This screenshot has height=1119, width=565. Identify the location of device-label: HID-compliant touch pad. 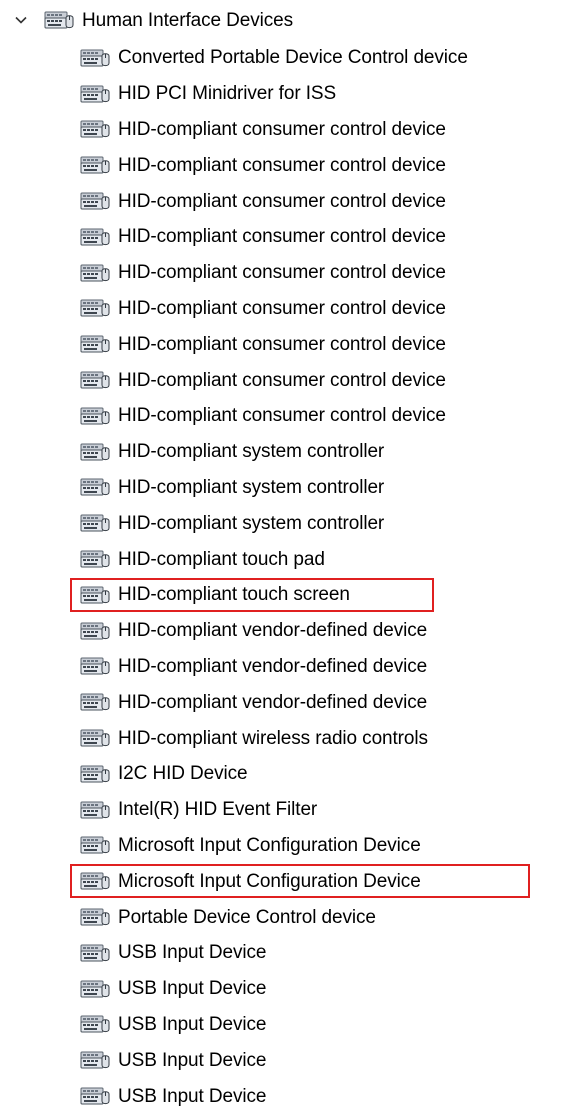
(221, 559).